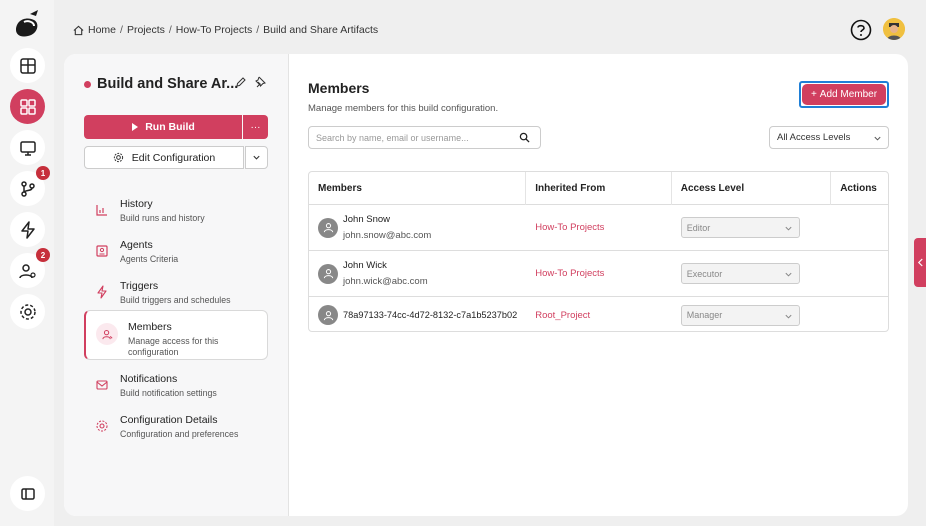  What do you see at coordinates (101, 210) in the screenshot?
I see `chart-icon` at bounding box center [101, 210].